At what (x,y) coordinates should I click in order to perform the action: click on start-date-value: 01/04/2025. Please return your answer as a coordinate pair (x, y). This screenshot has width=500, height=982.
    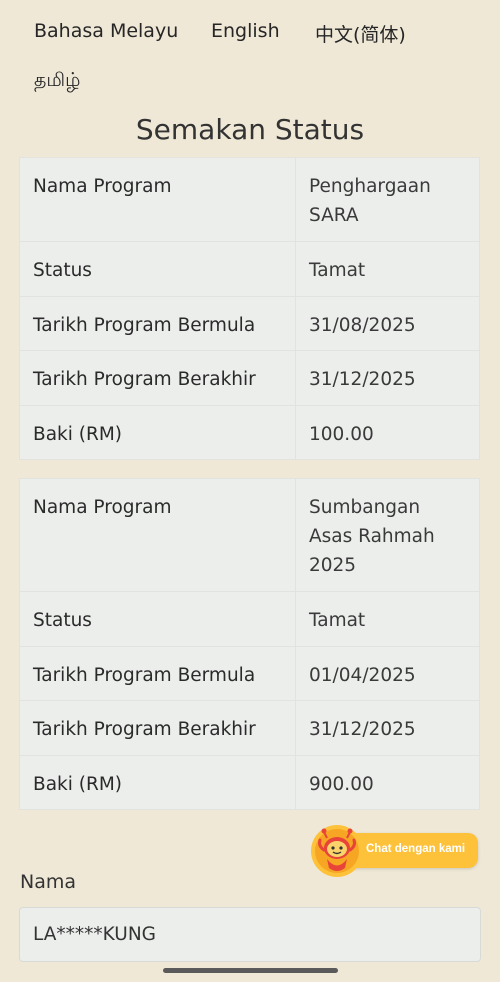
    Looking at the image, I should click on (387, 673).